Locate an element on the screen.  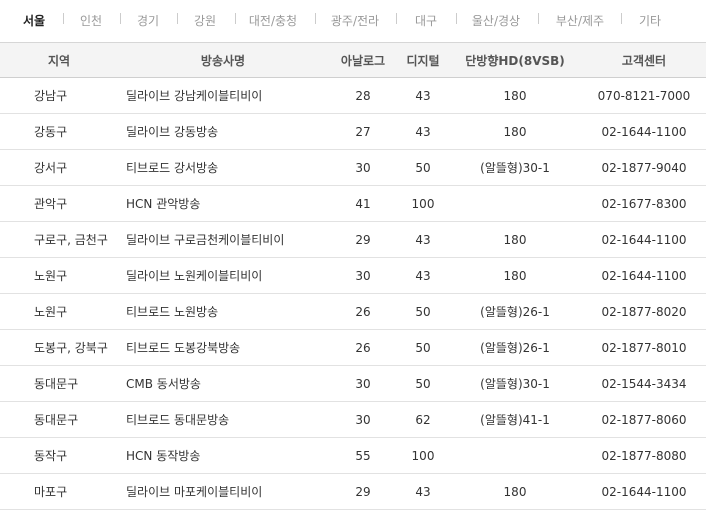
tab-ulsan-gyeongsang: 울산/경상 is located at coordinates (496, 20).